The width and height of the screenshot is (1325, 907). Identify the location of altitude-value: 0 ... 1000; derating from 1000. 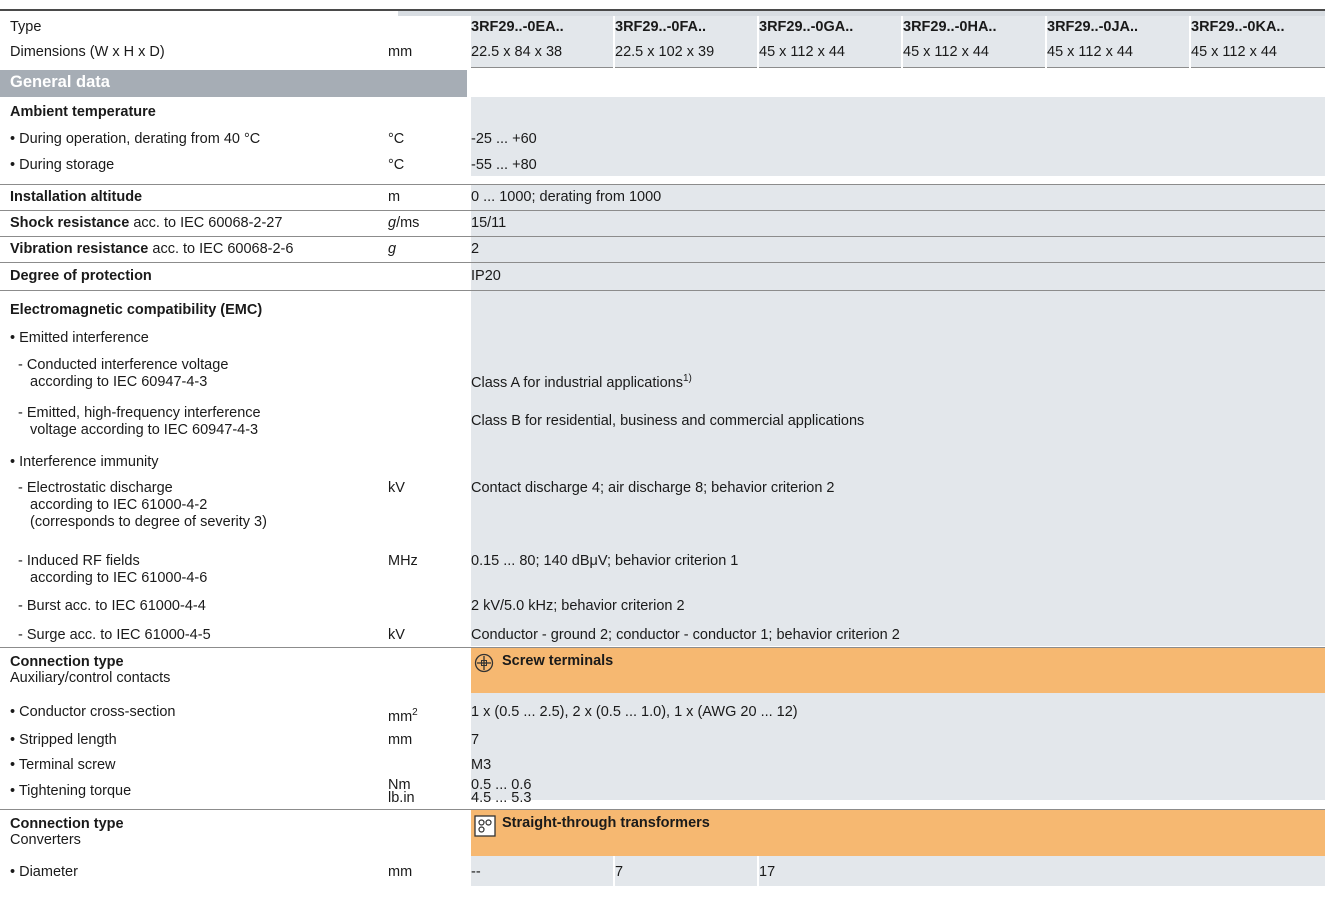
(566, 197).